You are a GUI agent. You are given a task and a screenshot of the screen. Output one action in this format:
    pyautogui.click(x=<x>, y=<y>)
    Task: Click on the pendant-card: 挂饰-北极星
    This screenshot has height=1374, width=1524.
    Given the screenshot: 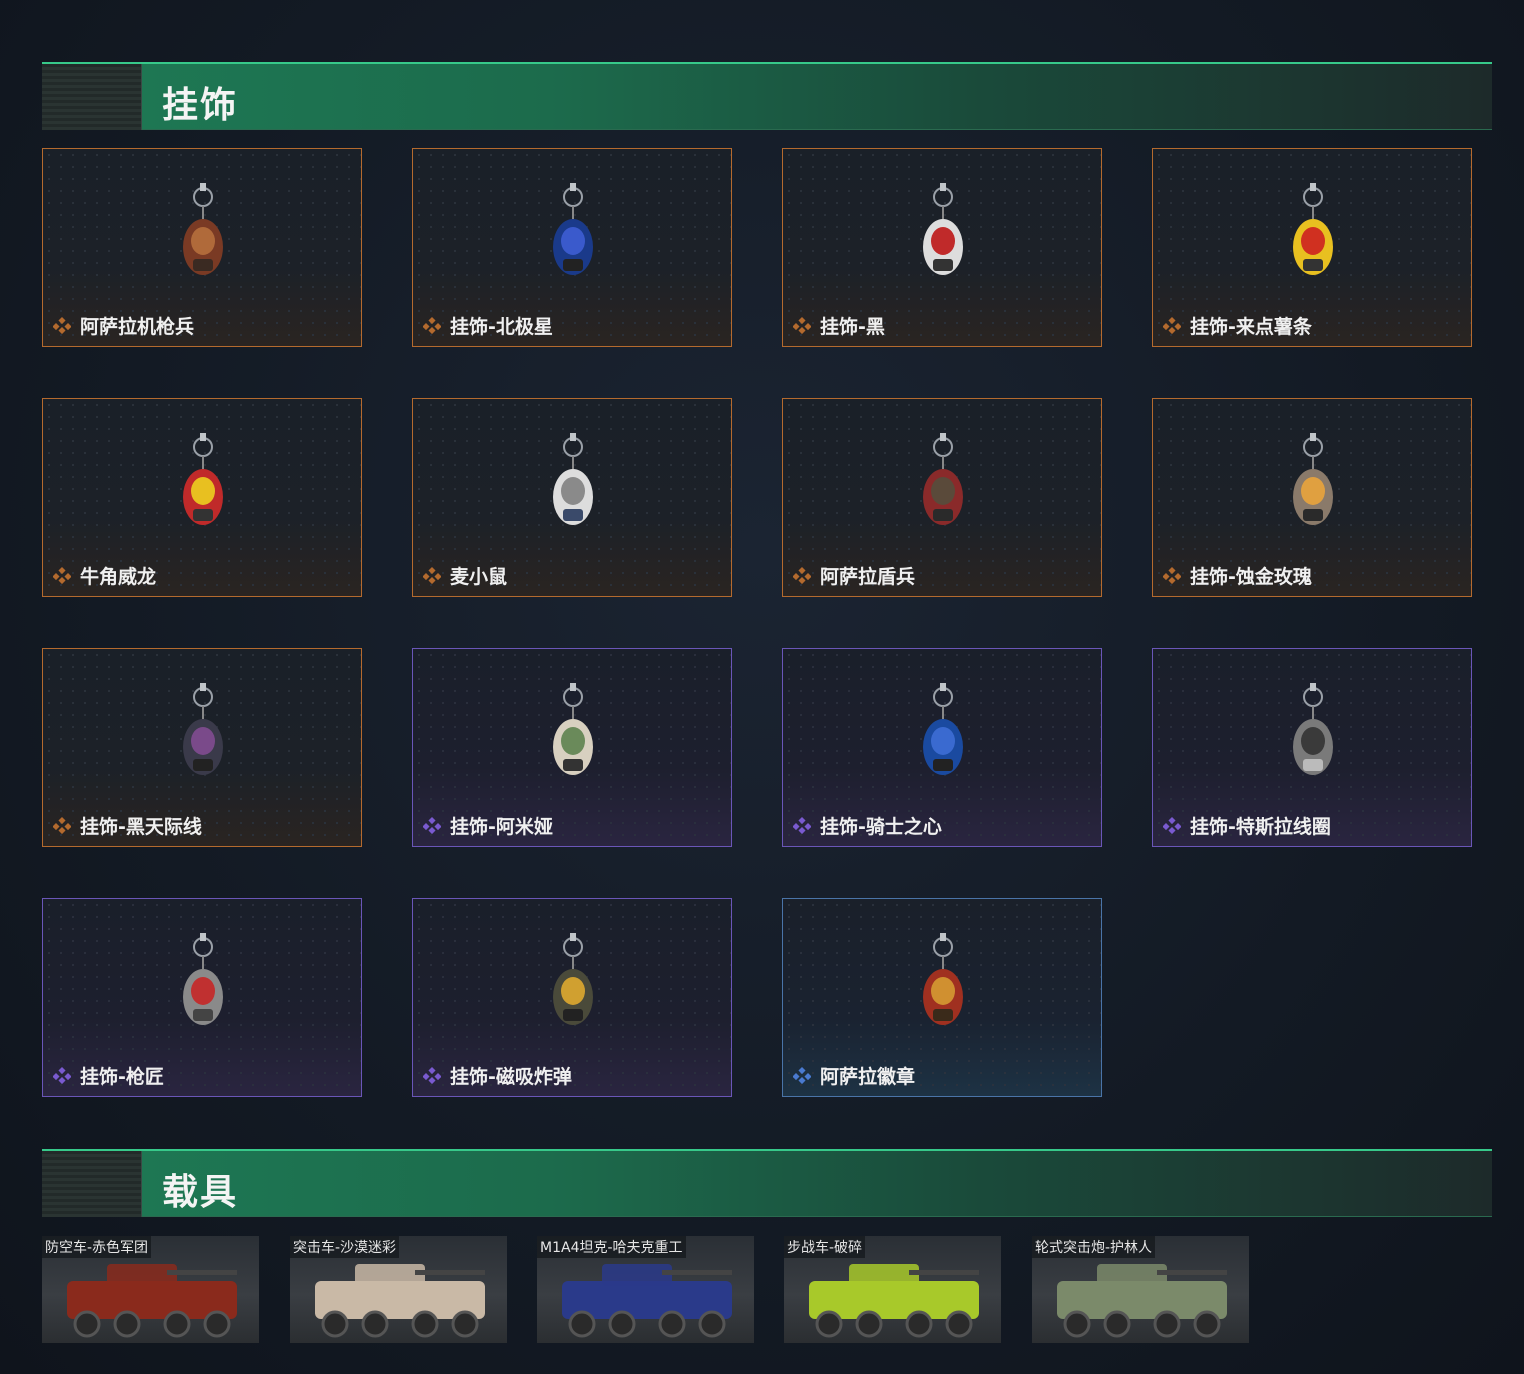 What is the action you would take?
    pyautogui.click(x=572, y=247)
    